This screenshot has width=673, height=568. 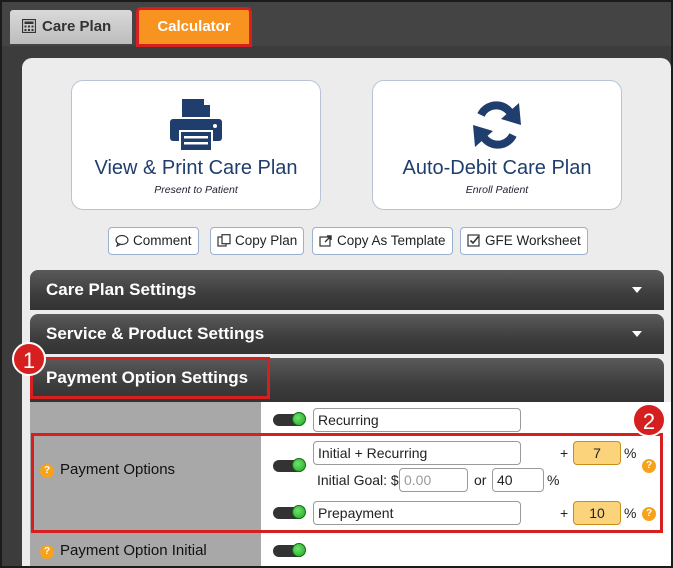 I want to click on copy-plan-label: Copy Plan, so click(x=266, y=240).